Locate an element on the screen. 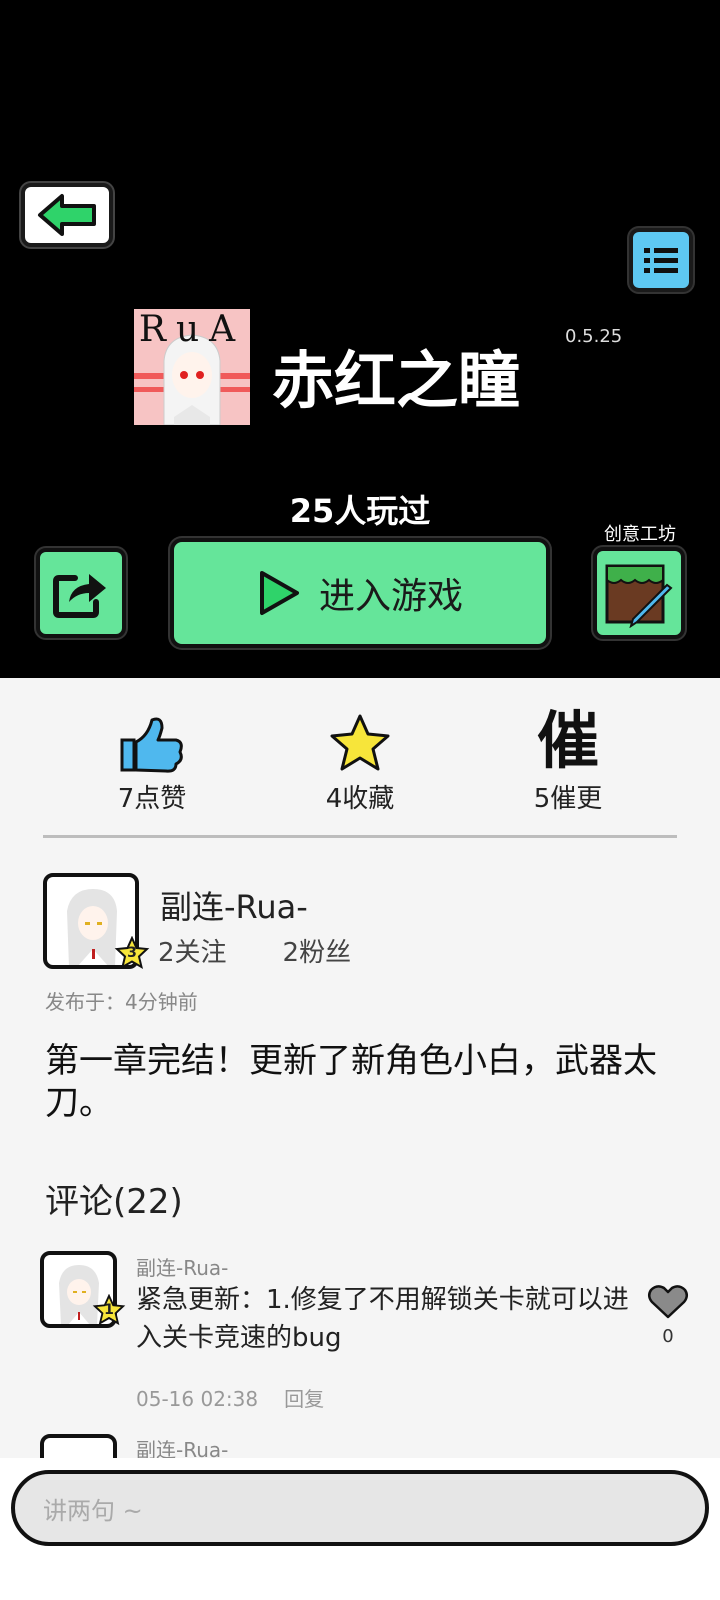 Image resolution: width=720 pixels, height=1600 pixels. favorites-count: 4收藏 is located at coordinates (360, 799).